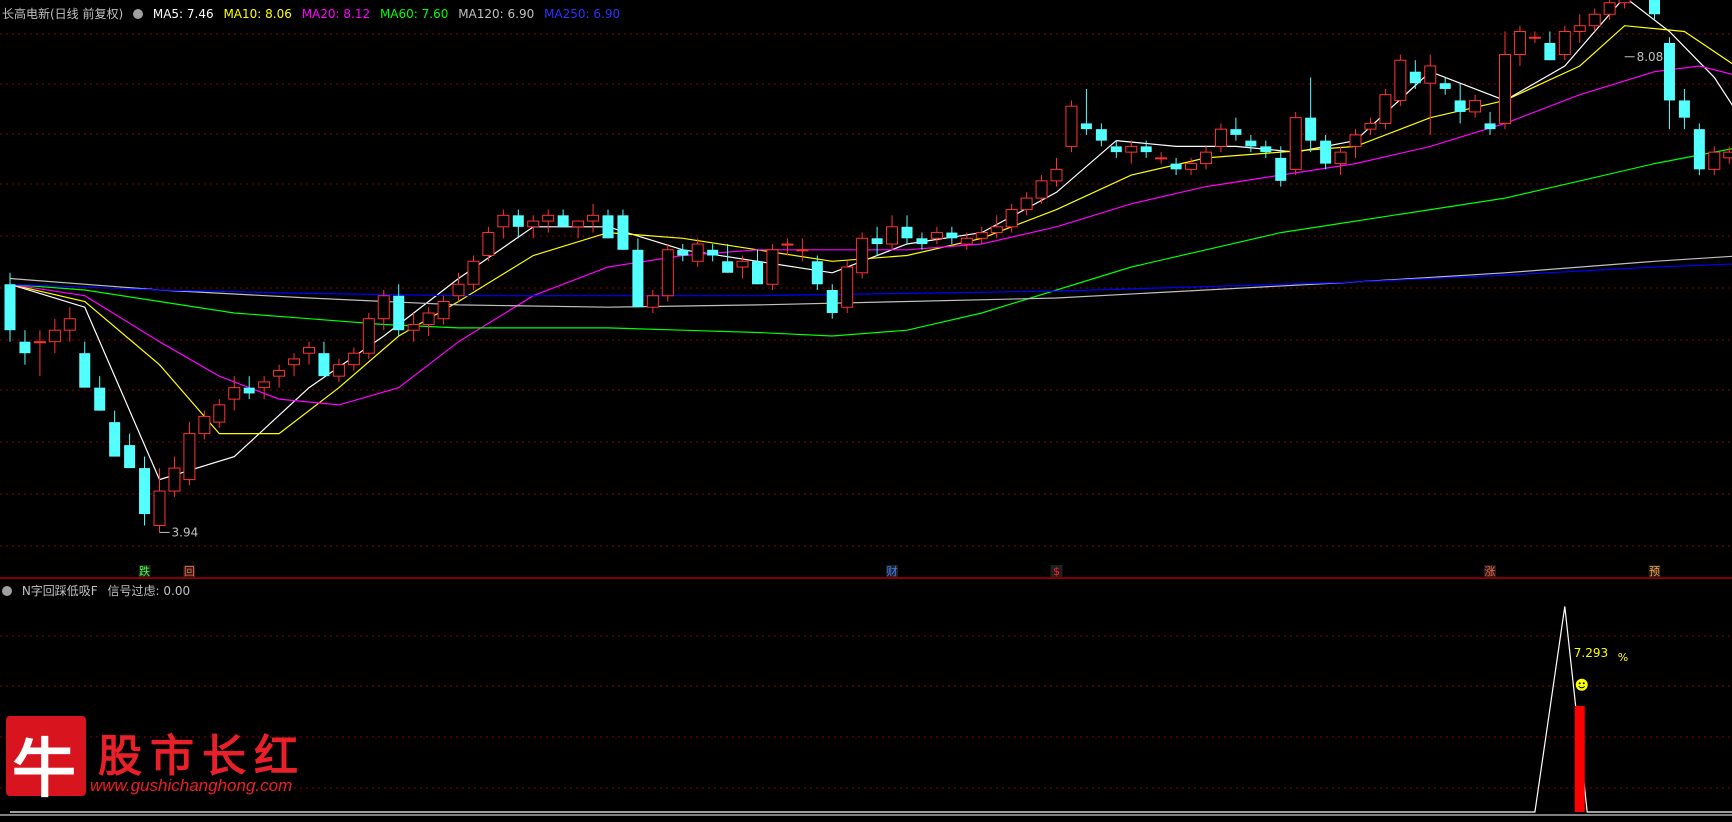  Describe the element at coordinates (870, 281) in the screenshot. I see `ma-line-ma120` at that location.